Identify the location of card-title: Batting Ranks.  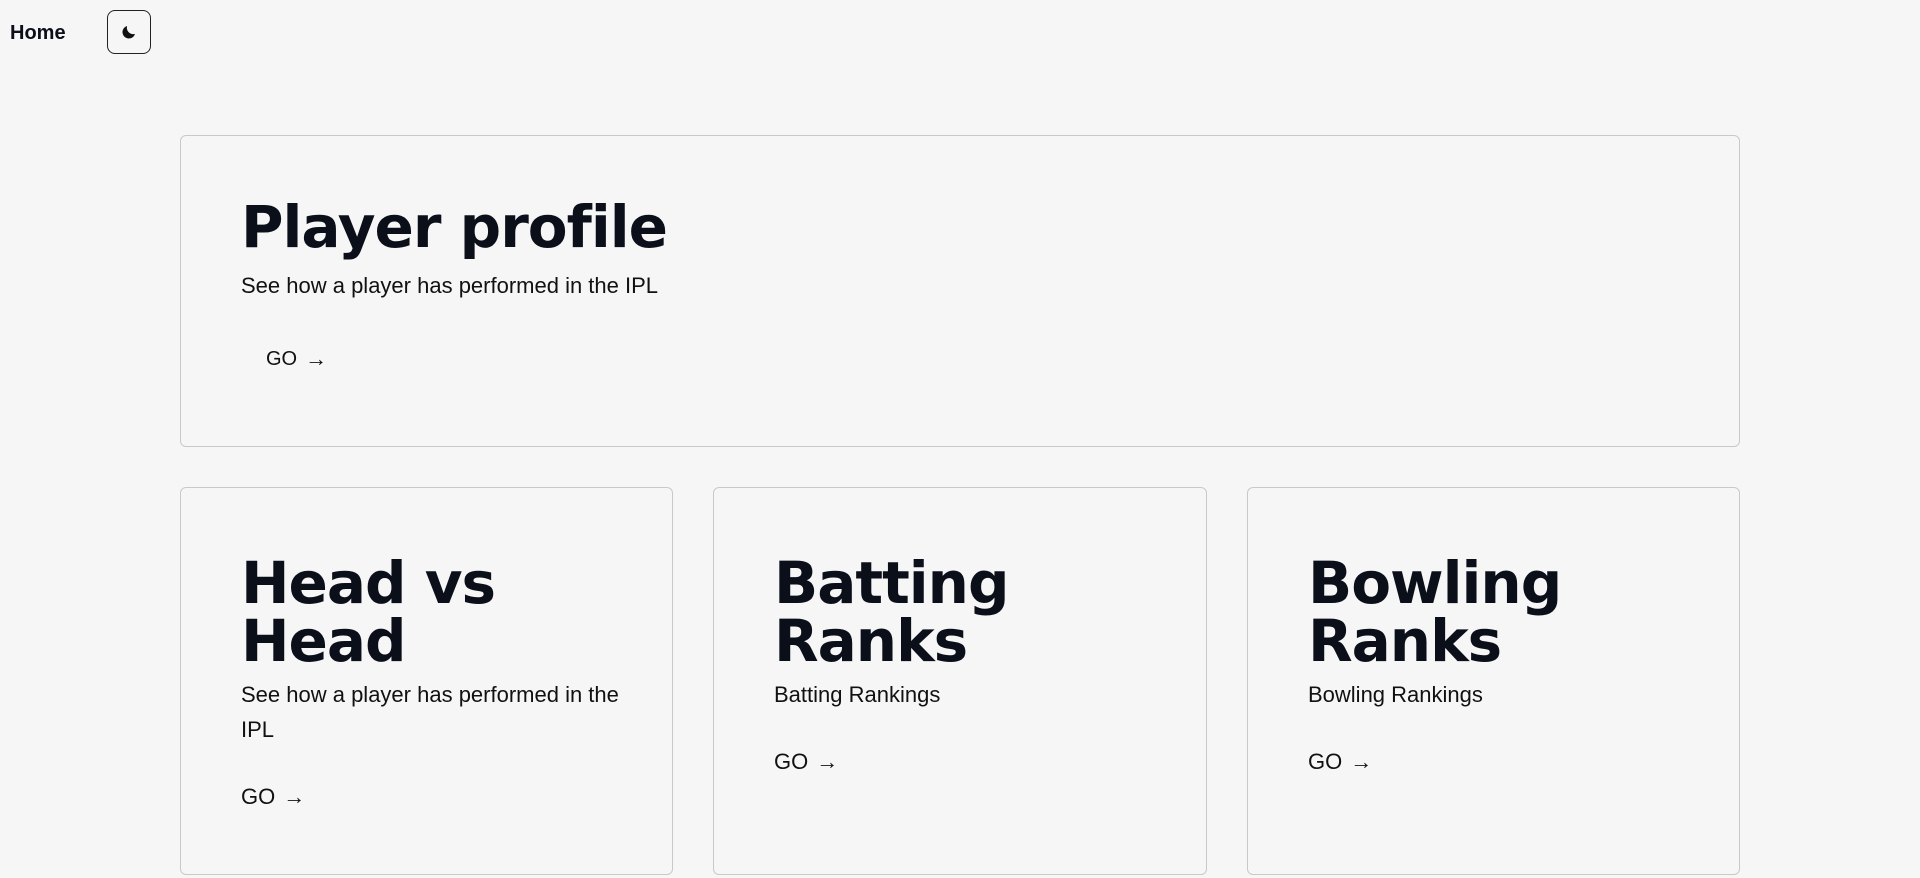
(891, 612).